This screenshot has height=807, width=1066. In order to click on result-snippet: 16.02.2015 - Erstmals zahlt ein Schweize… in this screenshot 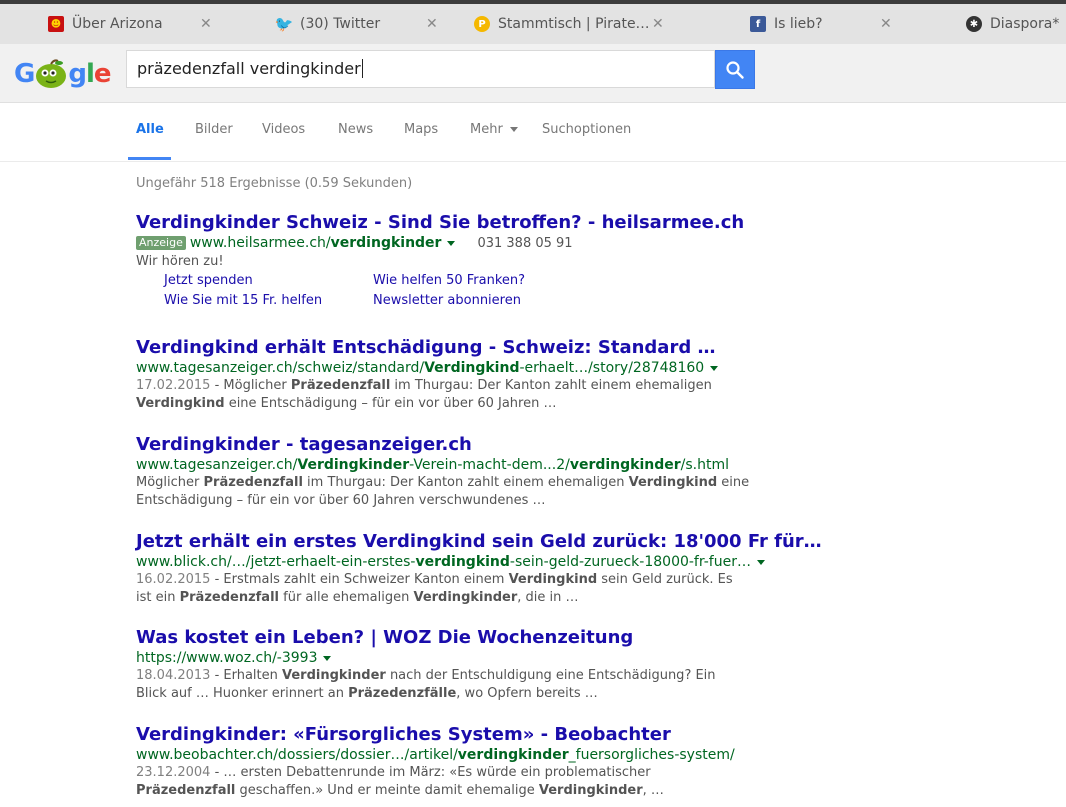, I will do `click(434, 588)`.